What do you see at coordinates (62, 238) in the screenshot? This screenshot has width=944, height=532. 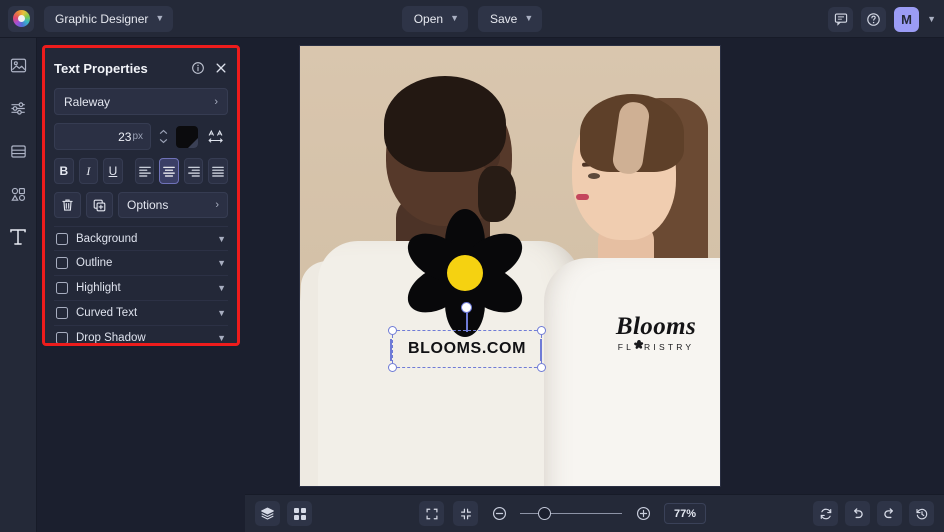 I see `background-checkbox` at bounding box center [62, 238].